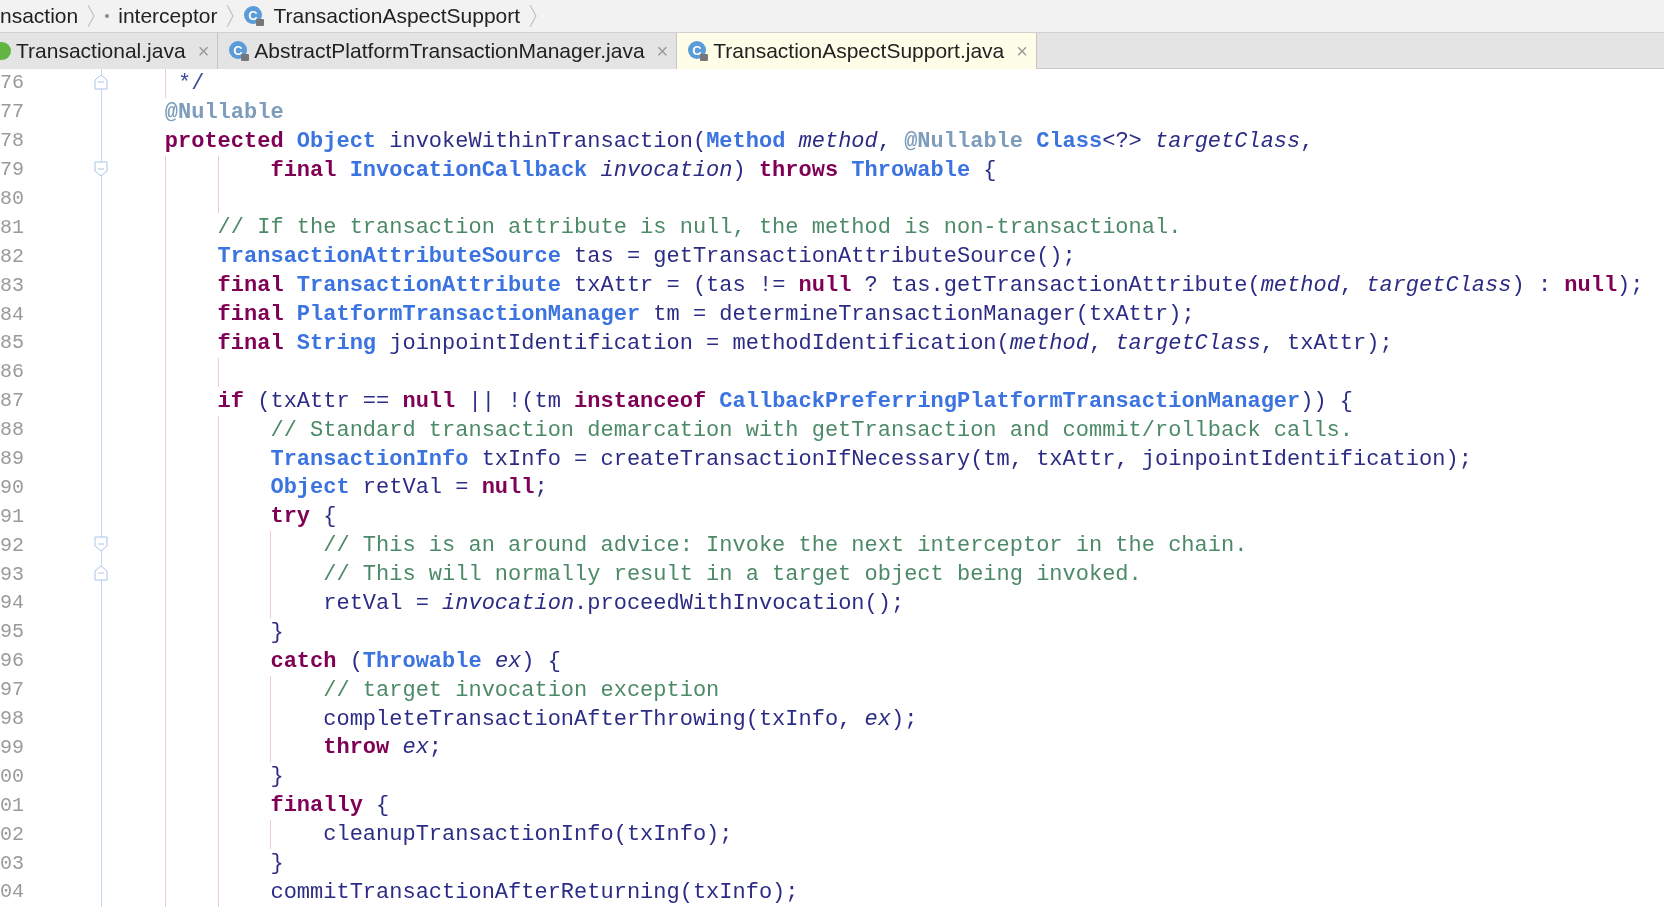  What do you see at coordinates (329, 806) in the screenshot?
I see `code-line: finally {` at bounding box center [329, 806].